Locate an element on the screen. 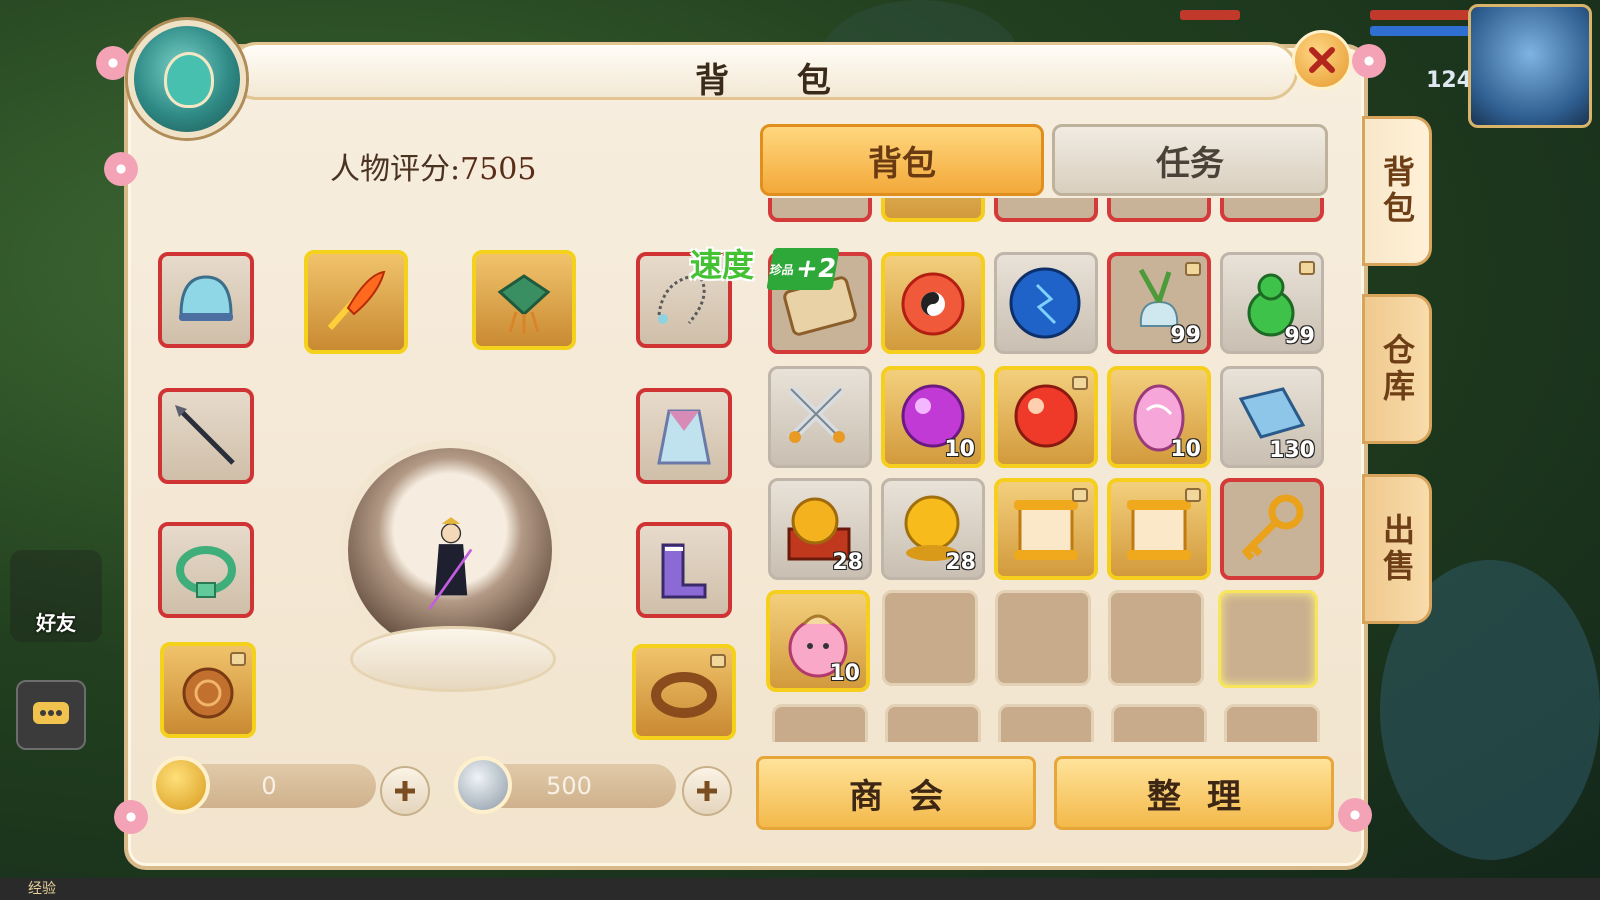  chat-button is located at coordinates (51, 715).